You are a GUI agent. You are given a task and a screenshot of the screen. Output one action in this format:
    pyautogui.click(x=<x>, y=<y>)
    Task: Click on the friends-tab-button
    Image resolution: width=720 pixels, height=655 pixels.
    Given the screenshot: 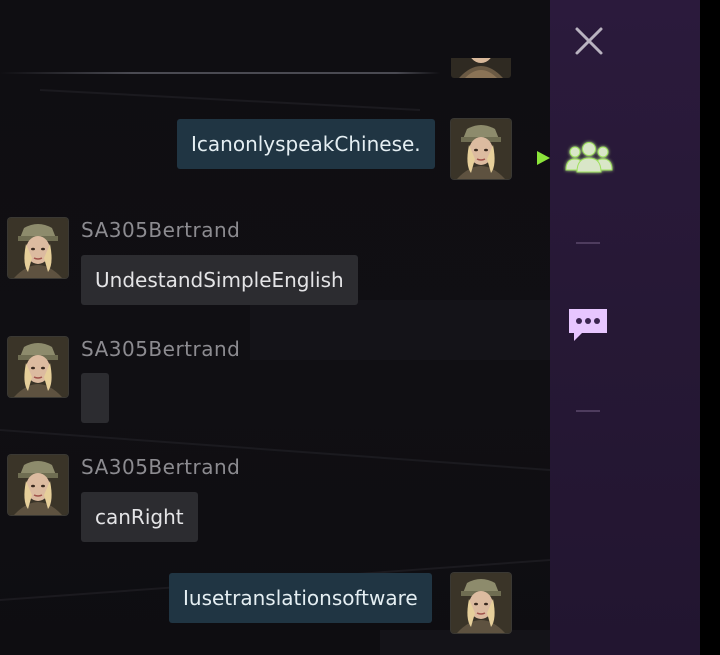 What is the action you would take?
    pyautogui.click(x=589, y=158)
    